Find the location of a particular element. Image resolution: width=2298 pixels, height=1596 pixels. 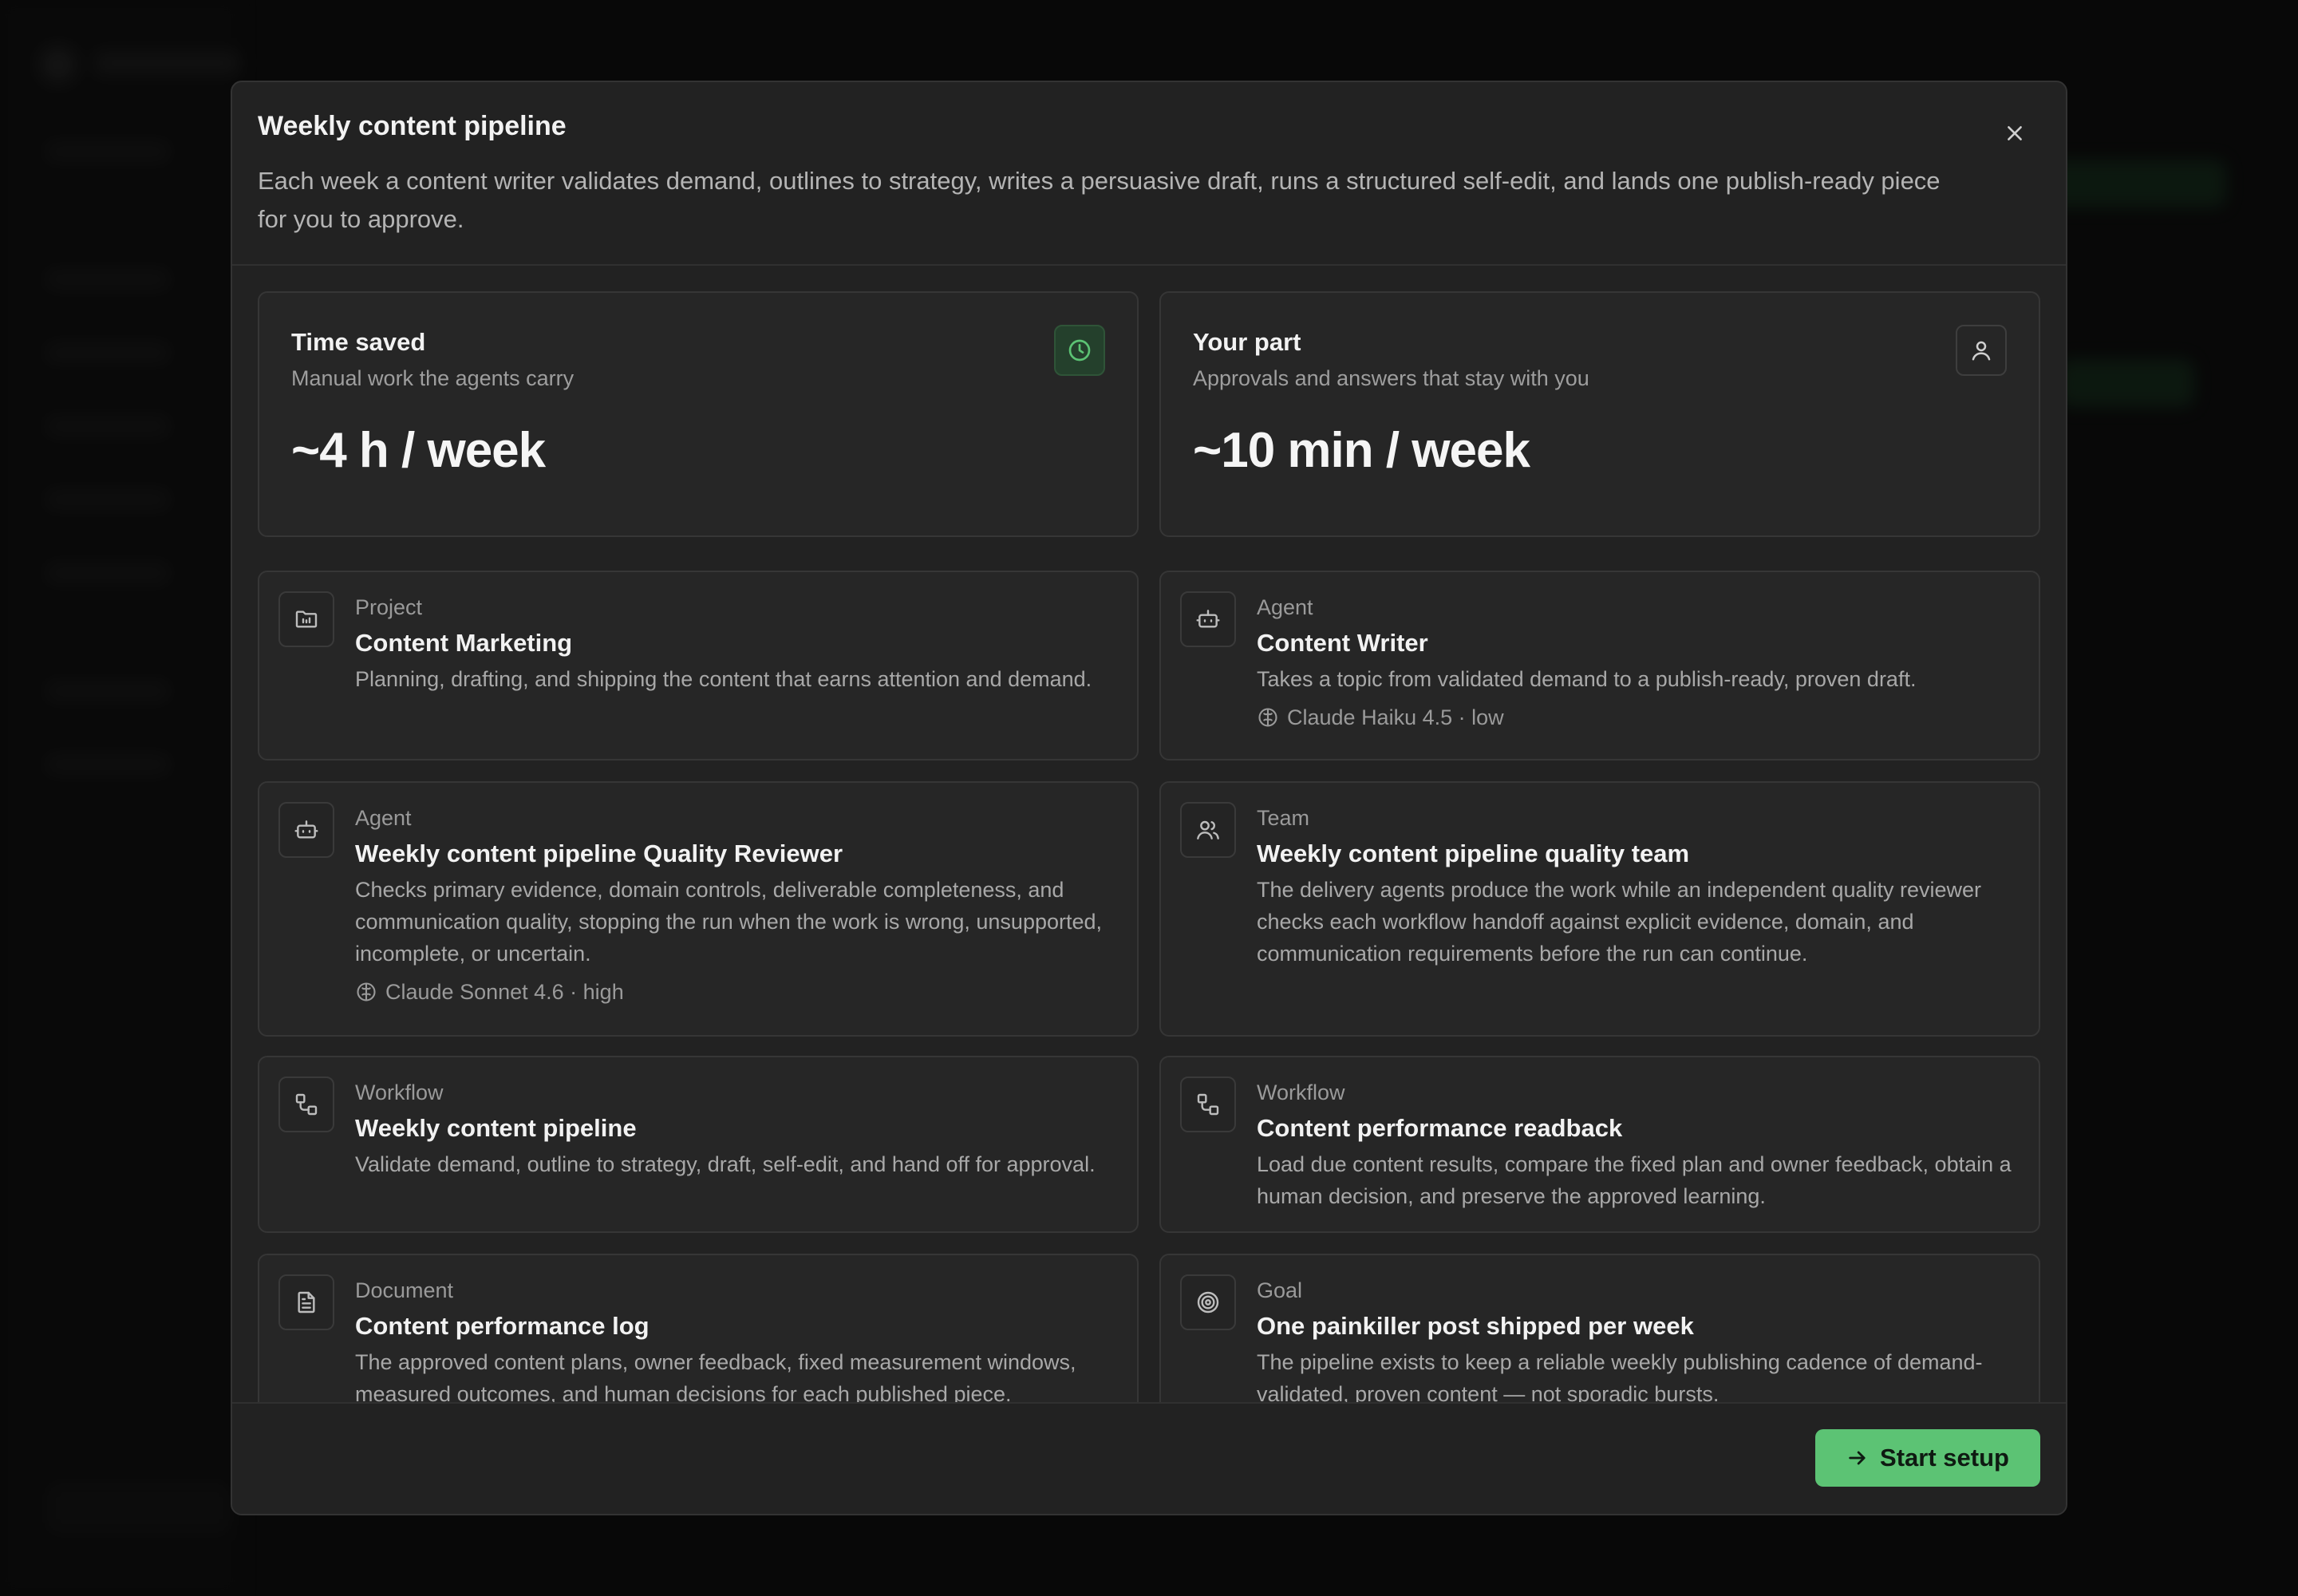

item-name: Content performance readback is located at coordinates (1440, 1128).